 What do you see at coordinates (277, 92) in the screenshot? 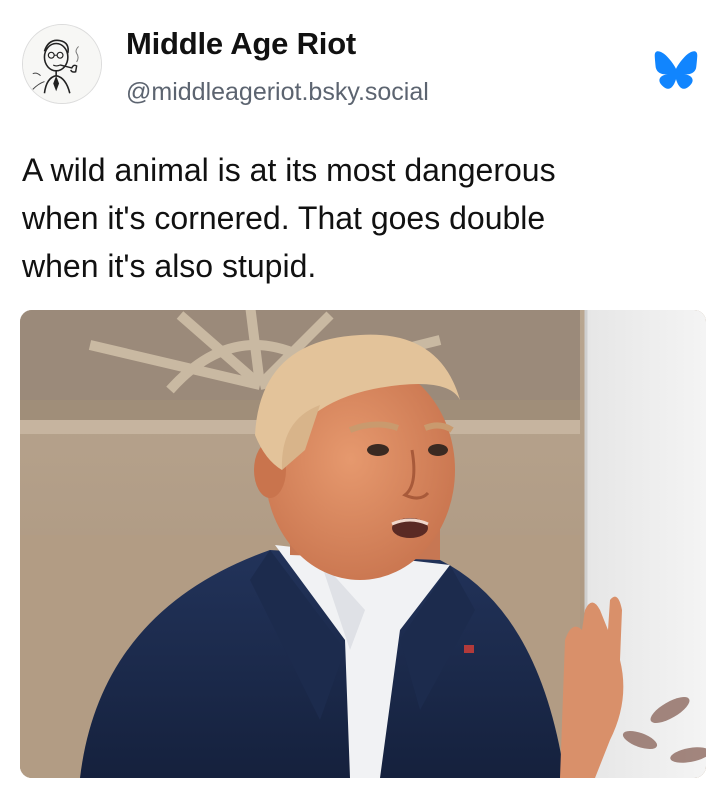
I see `author-handle: @middleageriot.bsky.social` at bounding box center [277, 92].